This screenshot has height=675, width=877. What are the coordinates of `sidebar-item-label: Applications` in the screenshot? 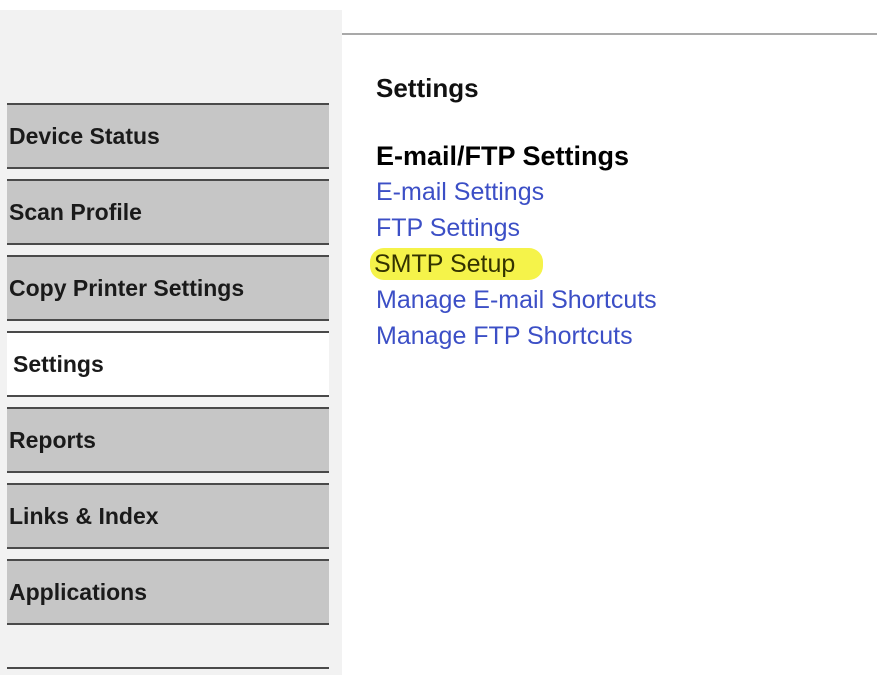 It's located at (78, 591).